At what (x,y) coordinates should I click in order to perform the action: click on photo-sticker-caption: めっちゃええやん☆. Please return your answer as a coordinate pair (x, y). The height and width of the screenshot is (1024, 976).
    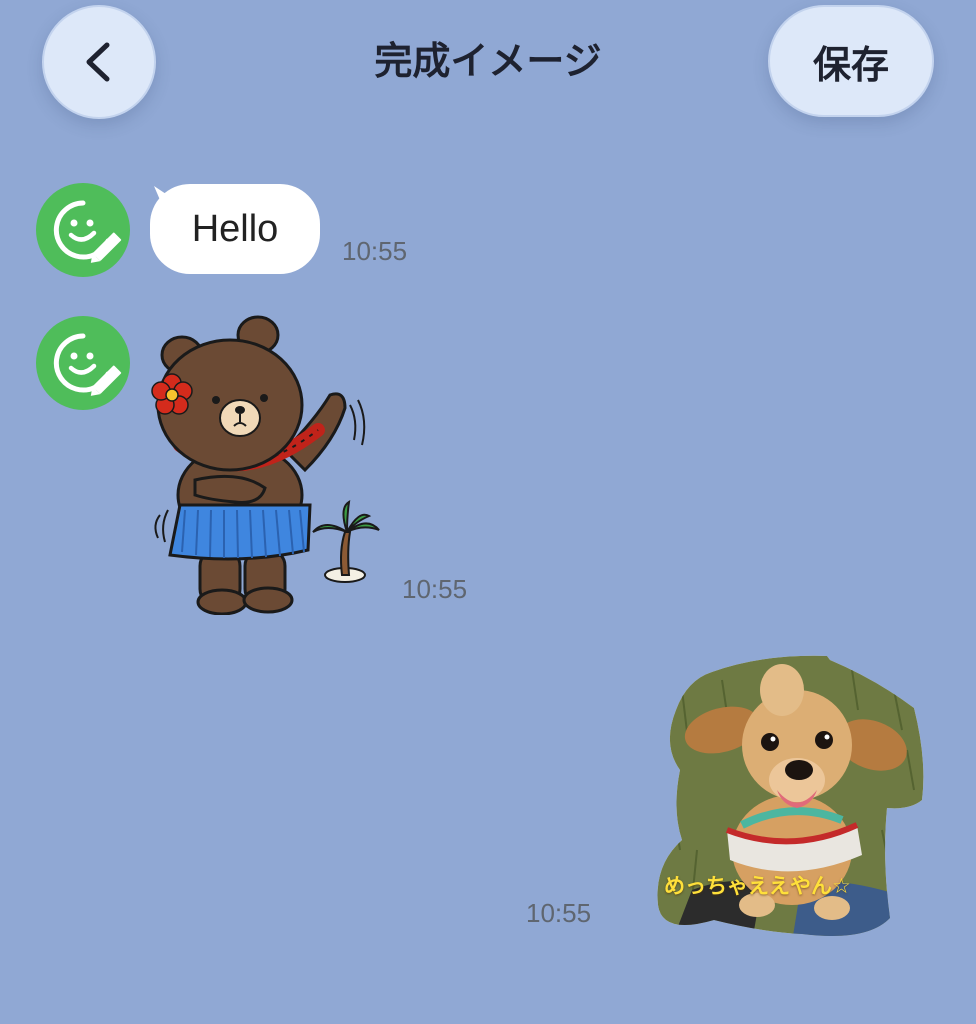
    Looking at the image, I should click on (757, 886).